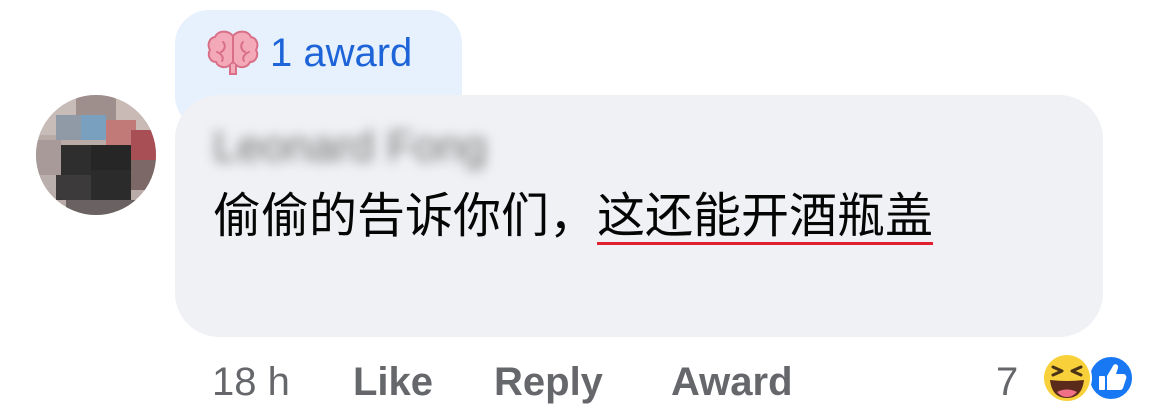  Describe the element at coordinates (1007, 382) in the screenshot. I see `reaction-count: 7` at that location.